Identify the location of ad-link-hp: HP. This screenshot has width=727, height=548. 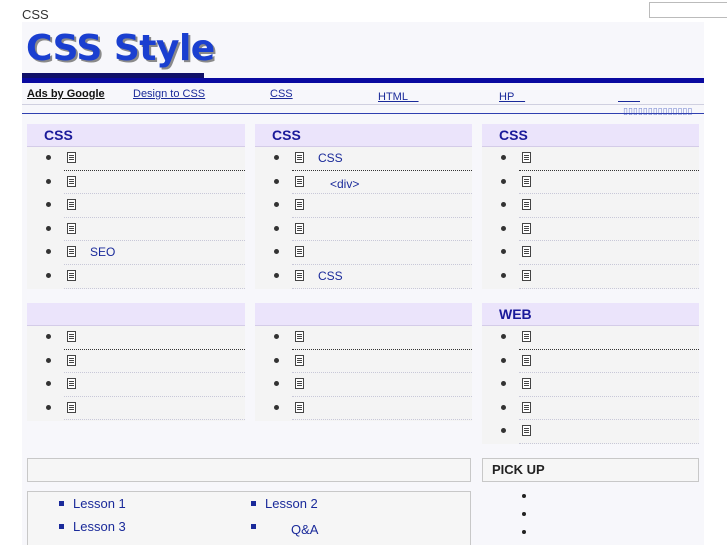
(512, 96).